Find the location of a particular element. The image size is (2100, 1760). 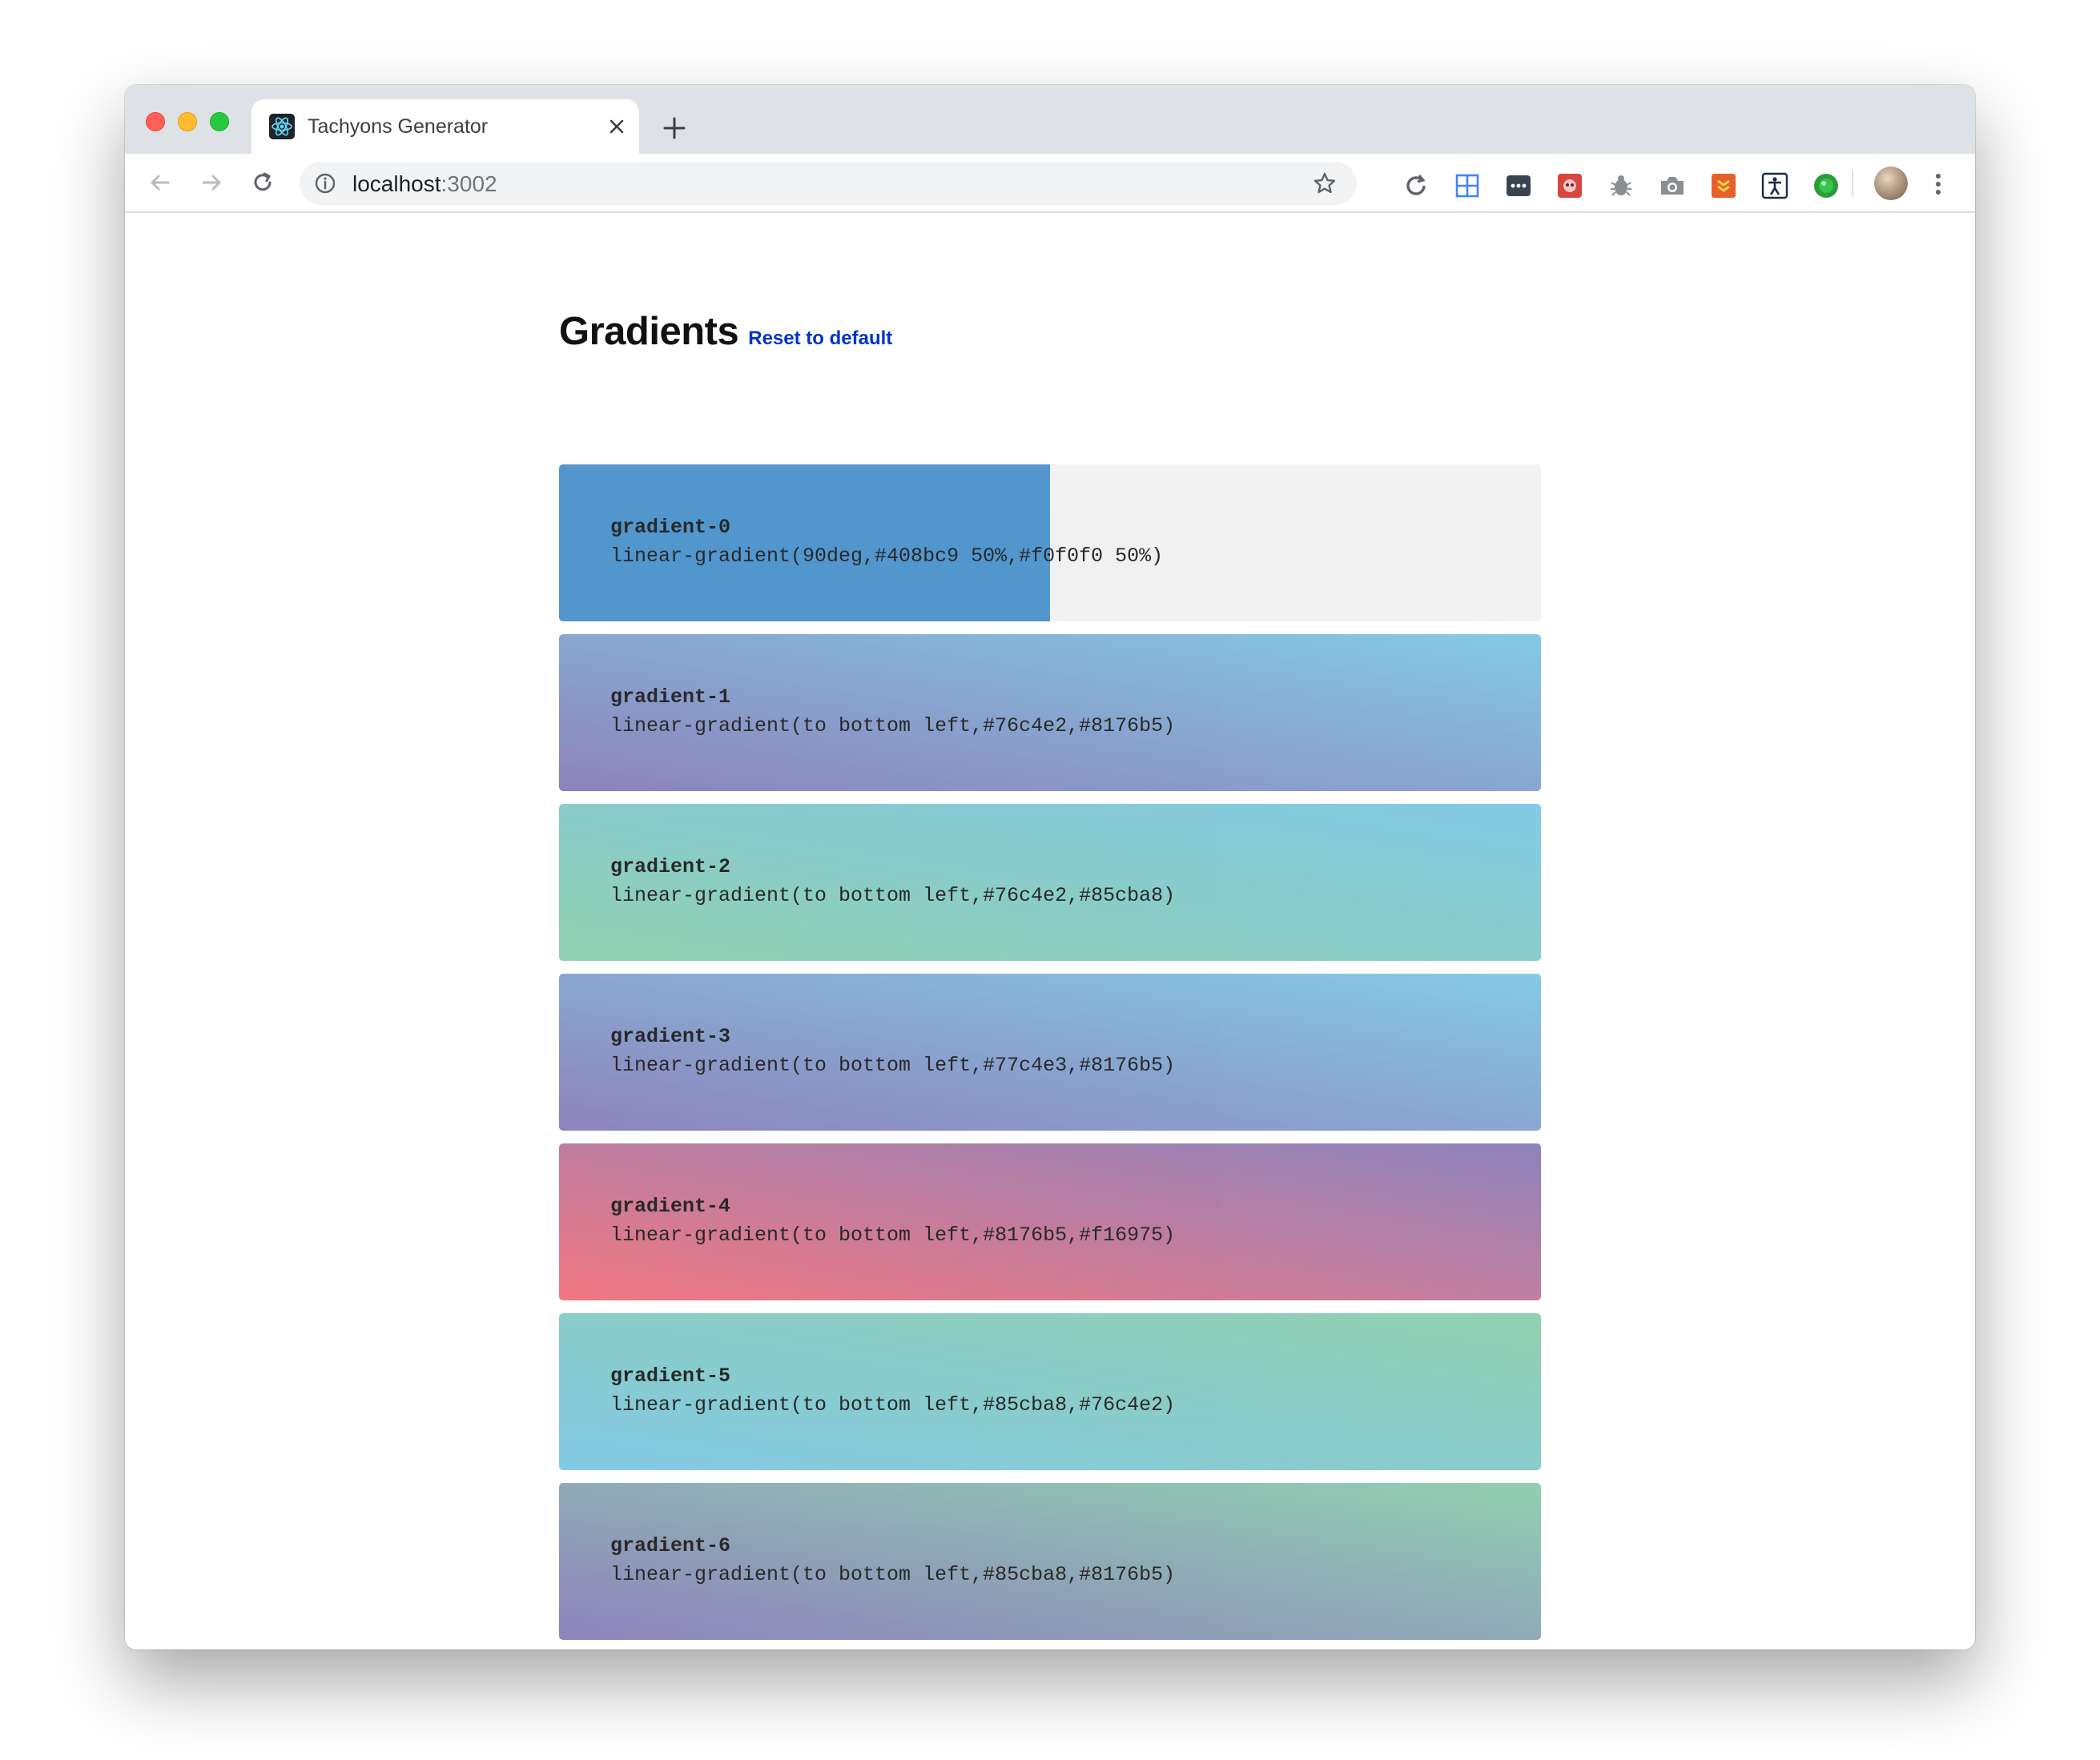

bug-icon is located at coordinates (1621, 185).